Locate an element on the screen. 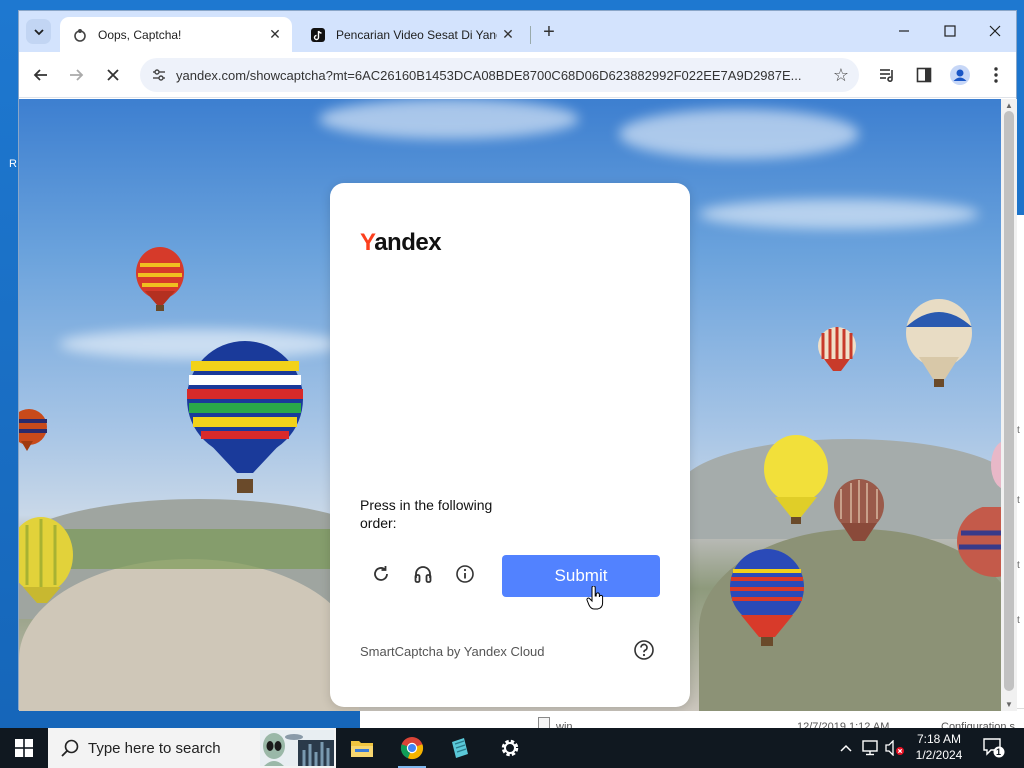 The image size is (1024, 768). menu-button is located at coordinates (996, 75).